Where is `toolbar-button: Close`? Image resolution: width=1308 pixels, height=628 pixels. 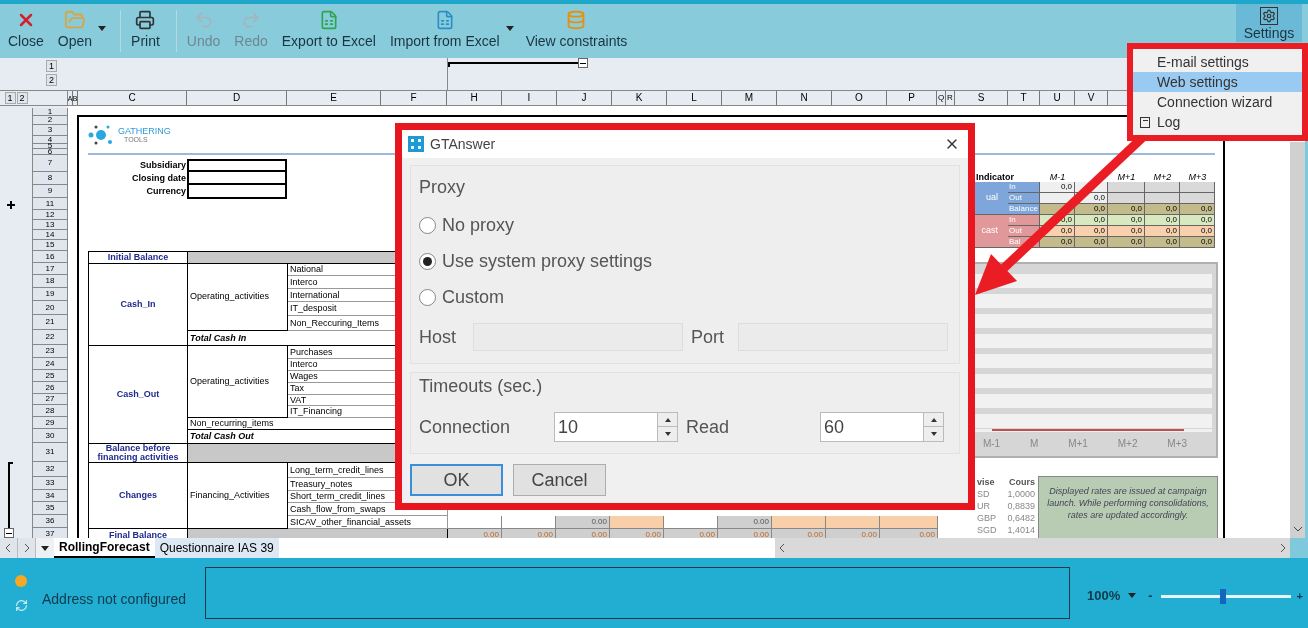
toolbar-button: Close is located at coordinates (26, 30).